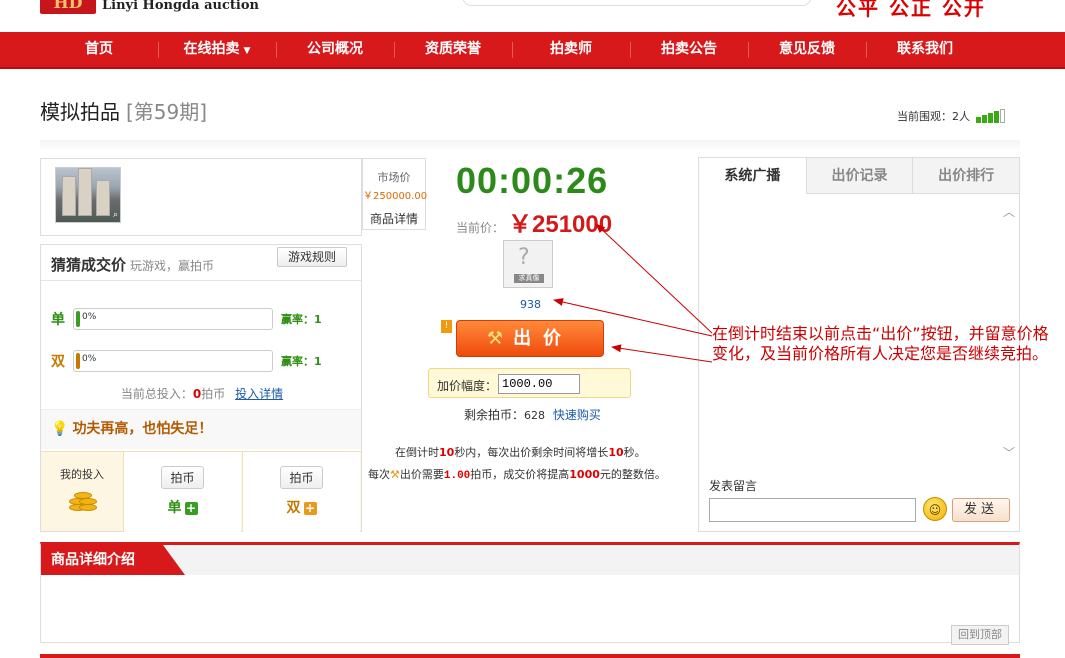 The image size is (1065, 658). I want to click on even-coin-button: 拍币, so click(301, 477).